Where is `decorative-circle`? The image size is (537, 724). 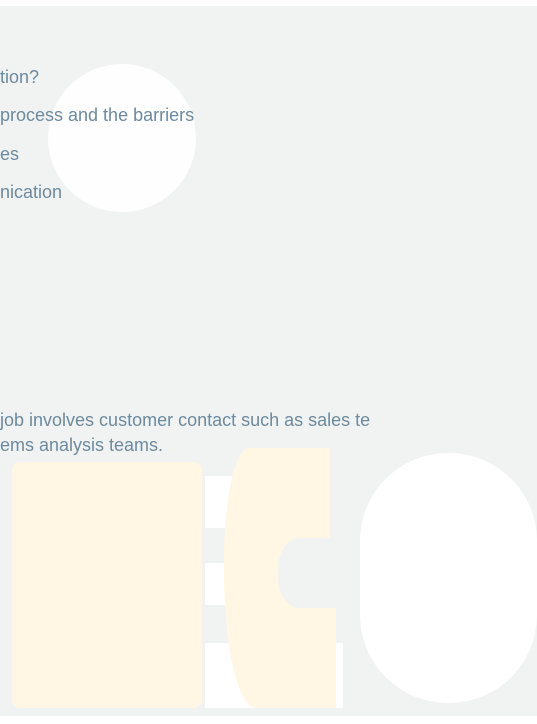 decorative-circle is located at coordinates (122, 138).